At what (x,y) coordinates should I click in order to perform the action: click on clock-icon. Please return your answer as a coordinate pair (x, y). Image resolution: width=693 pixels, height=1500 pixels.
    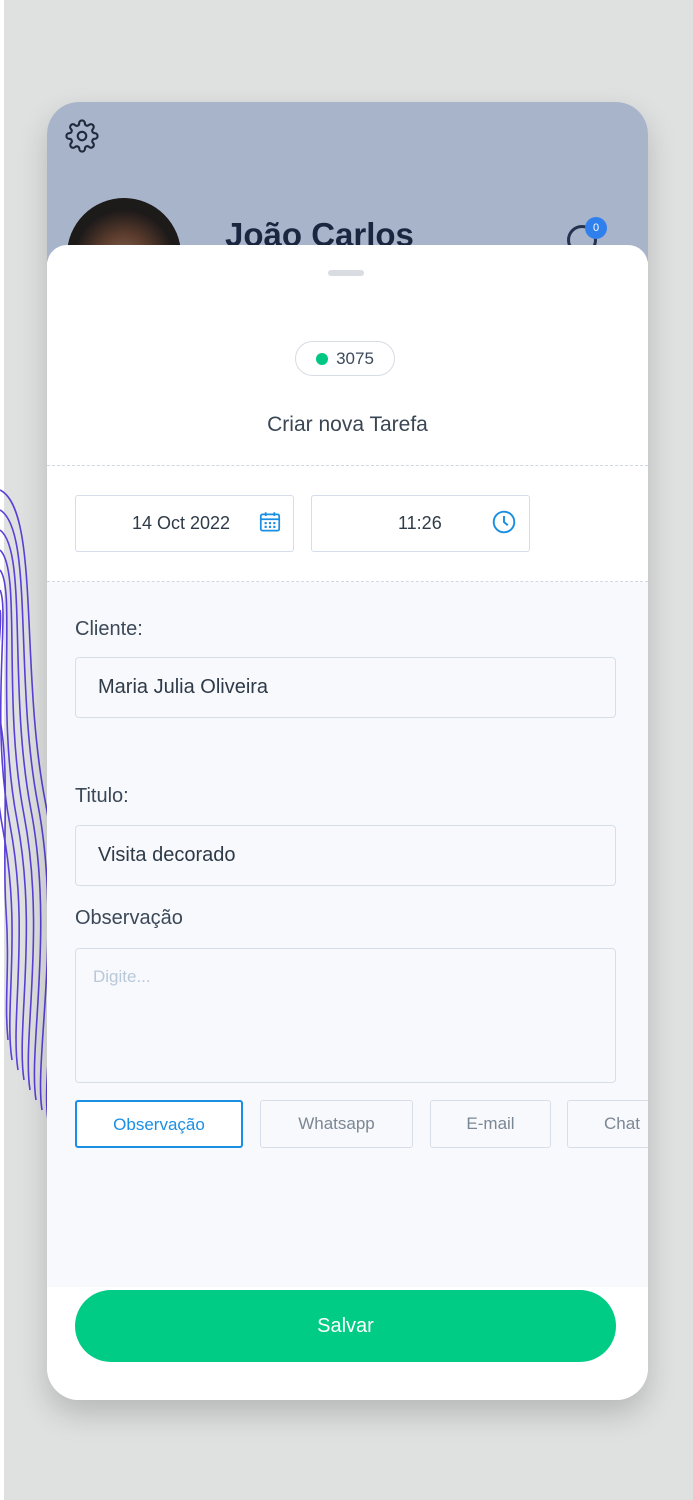
    Looking at the image, I should click on (504, 522).